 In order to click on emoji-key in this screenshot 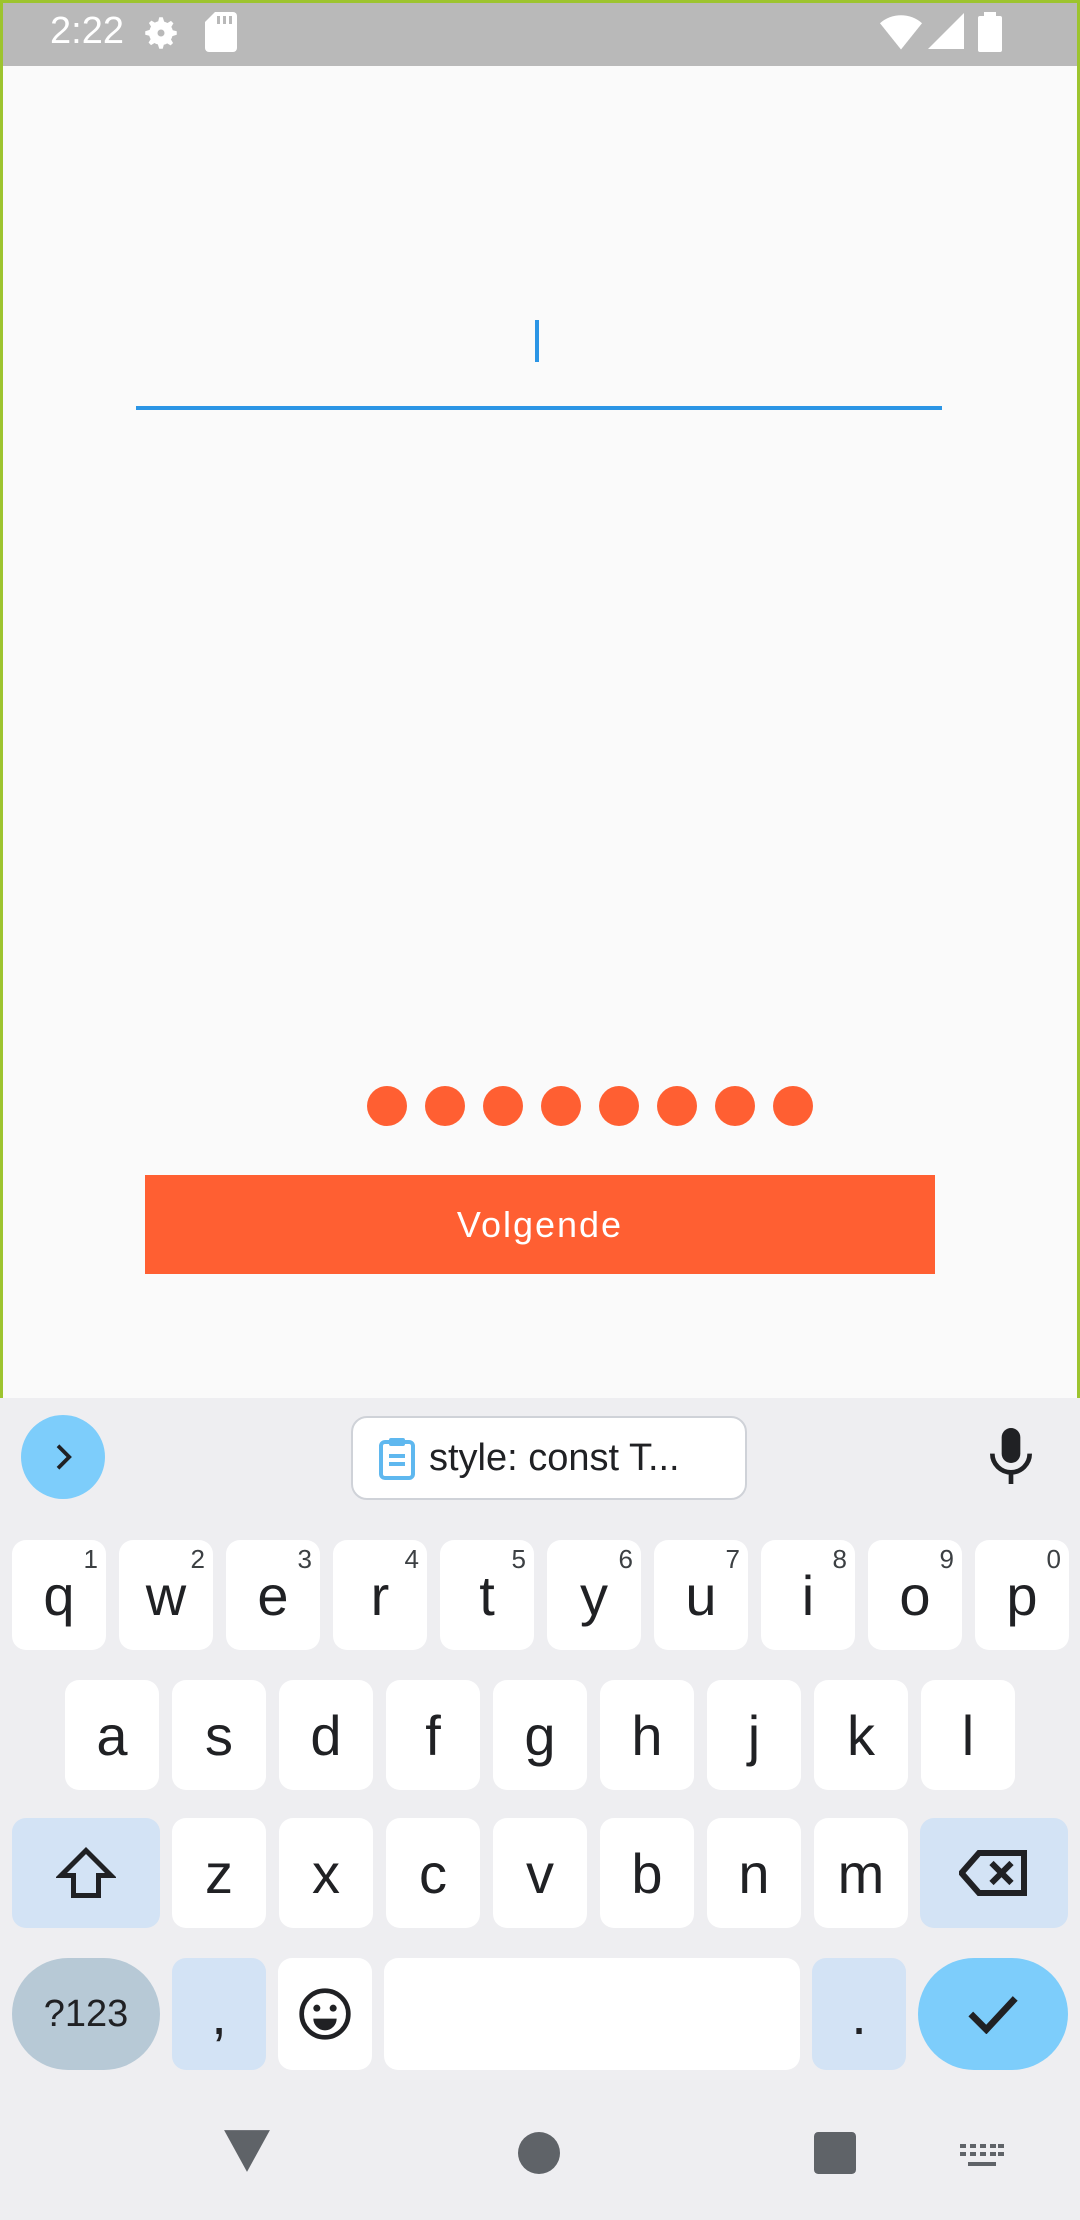, I will do `click(325, 2014)`.